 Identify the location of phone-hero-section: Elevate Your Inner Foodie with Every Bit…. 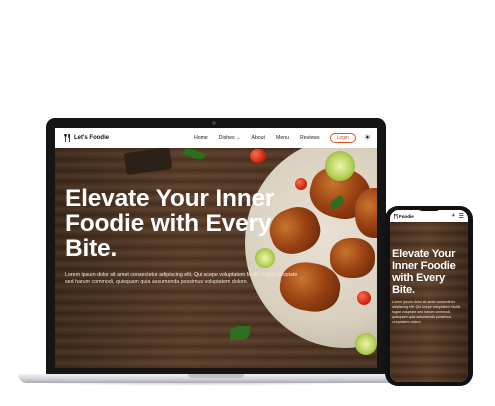
(429, 302).